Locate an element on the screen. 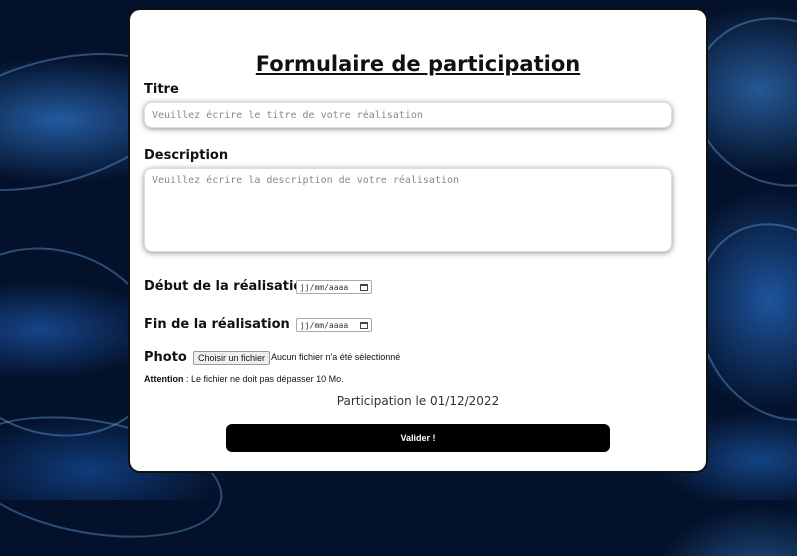 The width and height of the screenshot is (797, 556). fin-date-input: jj/mm/aaaa is located at coordinates (334, 325).